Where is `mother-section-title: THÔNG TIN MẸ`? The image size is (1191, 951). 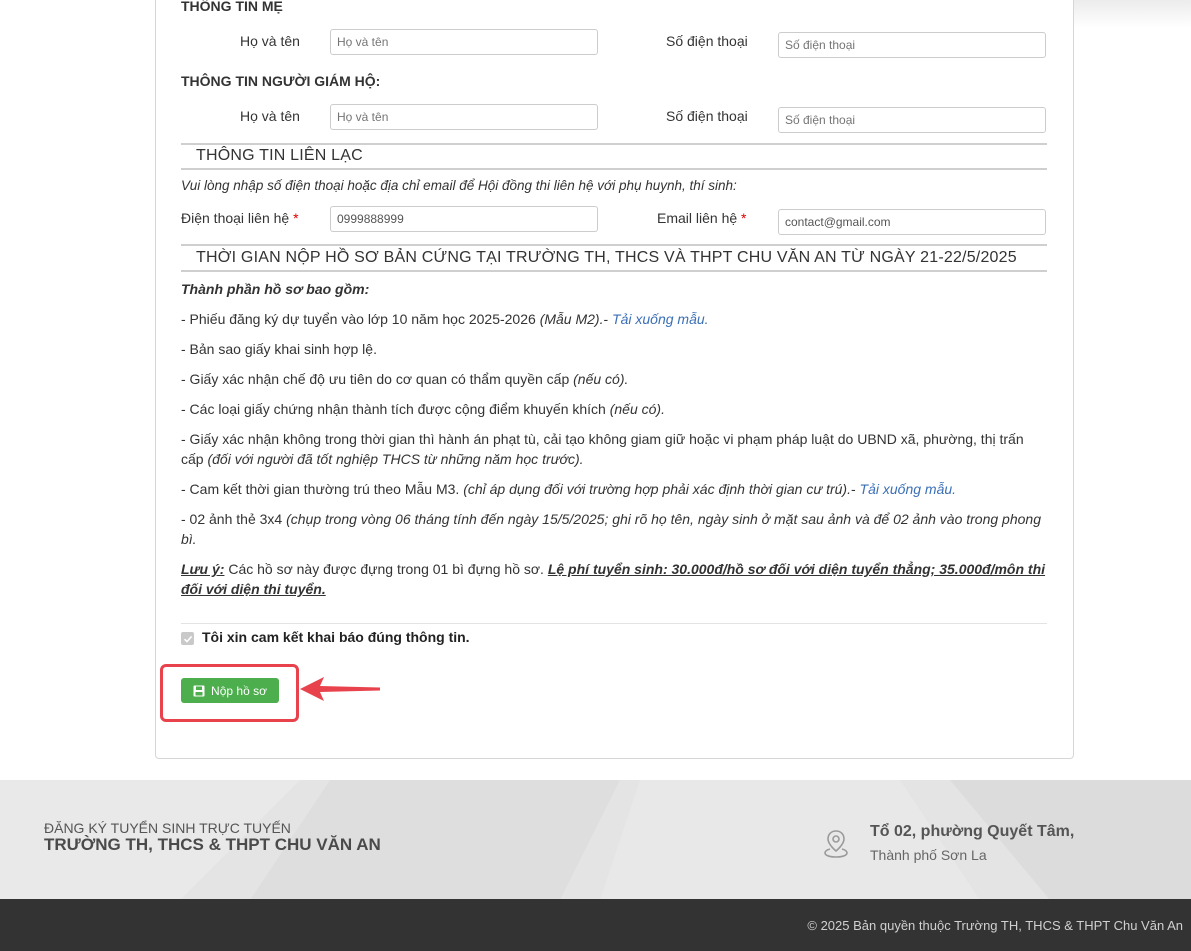 mother-section-title: THÔNG TIN MẸ is located at coordinates (232, 7).